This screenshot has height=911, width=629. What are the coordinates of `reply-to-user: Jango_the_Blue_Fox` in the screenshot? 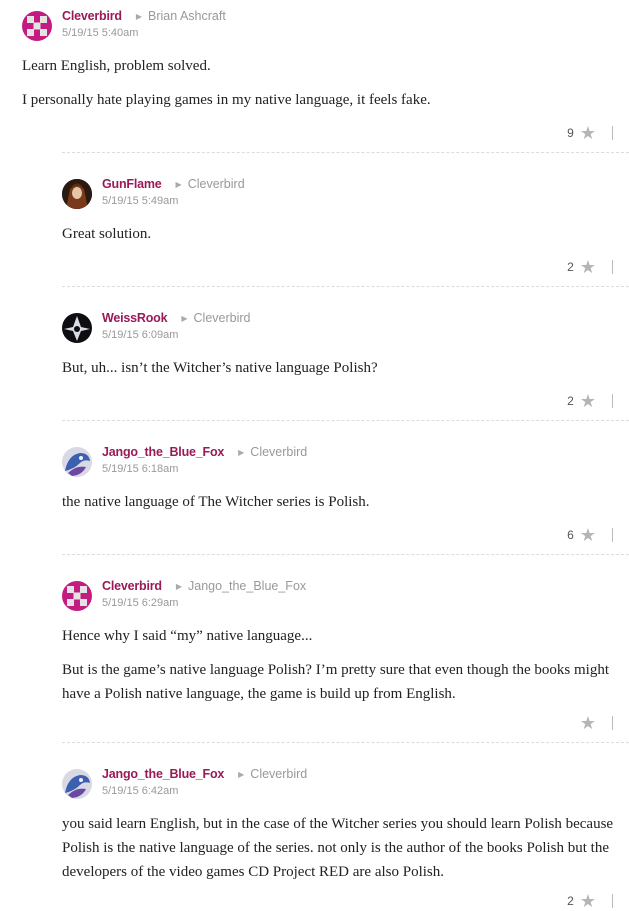 It's located at (247, 586).